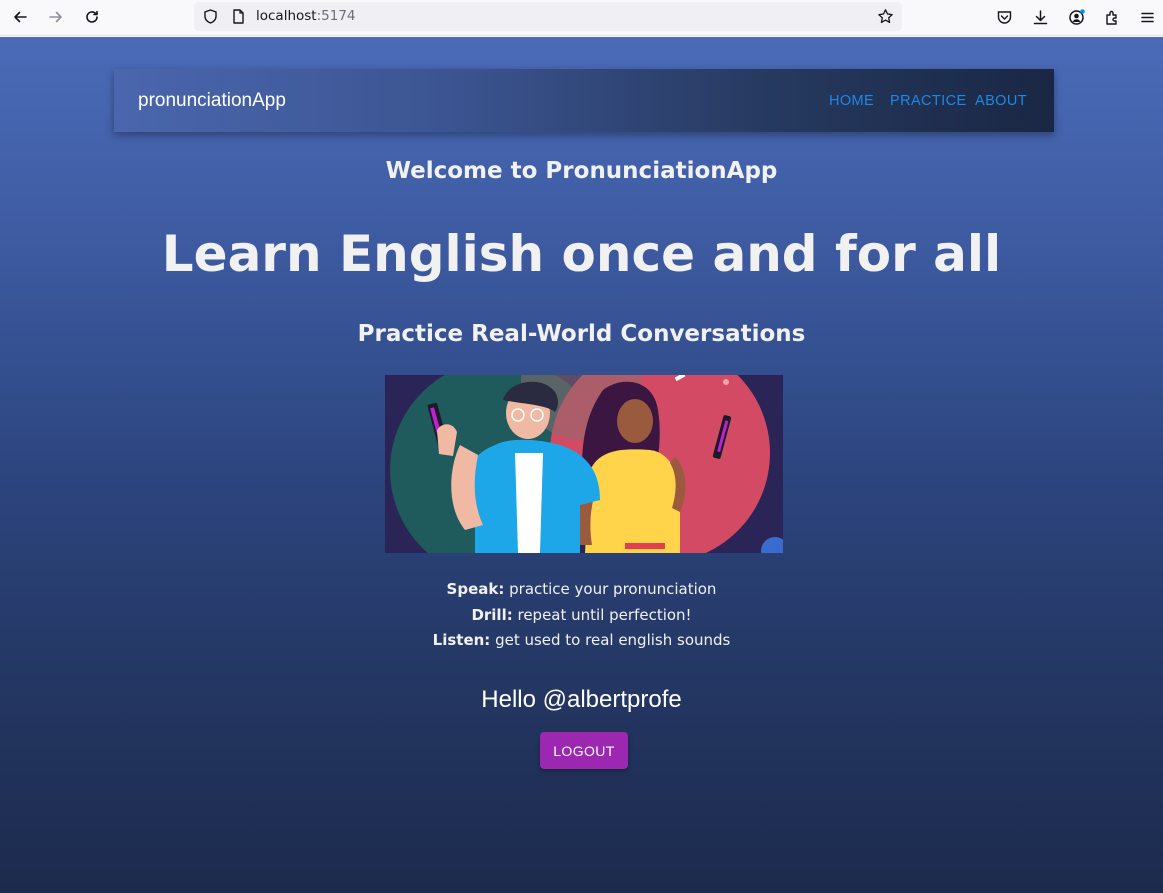  I want to click on nav-home: HOME, so click(851, 101).